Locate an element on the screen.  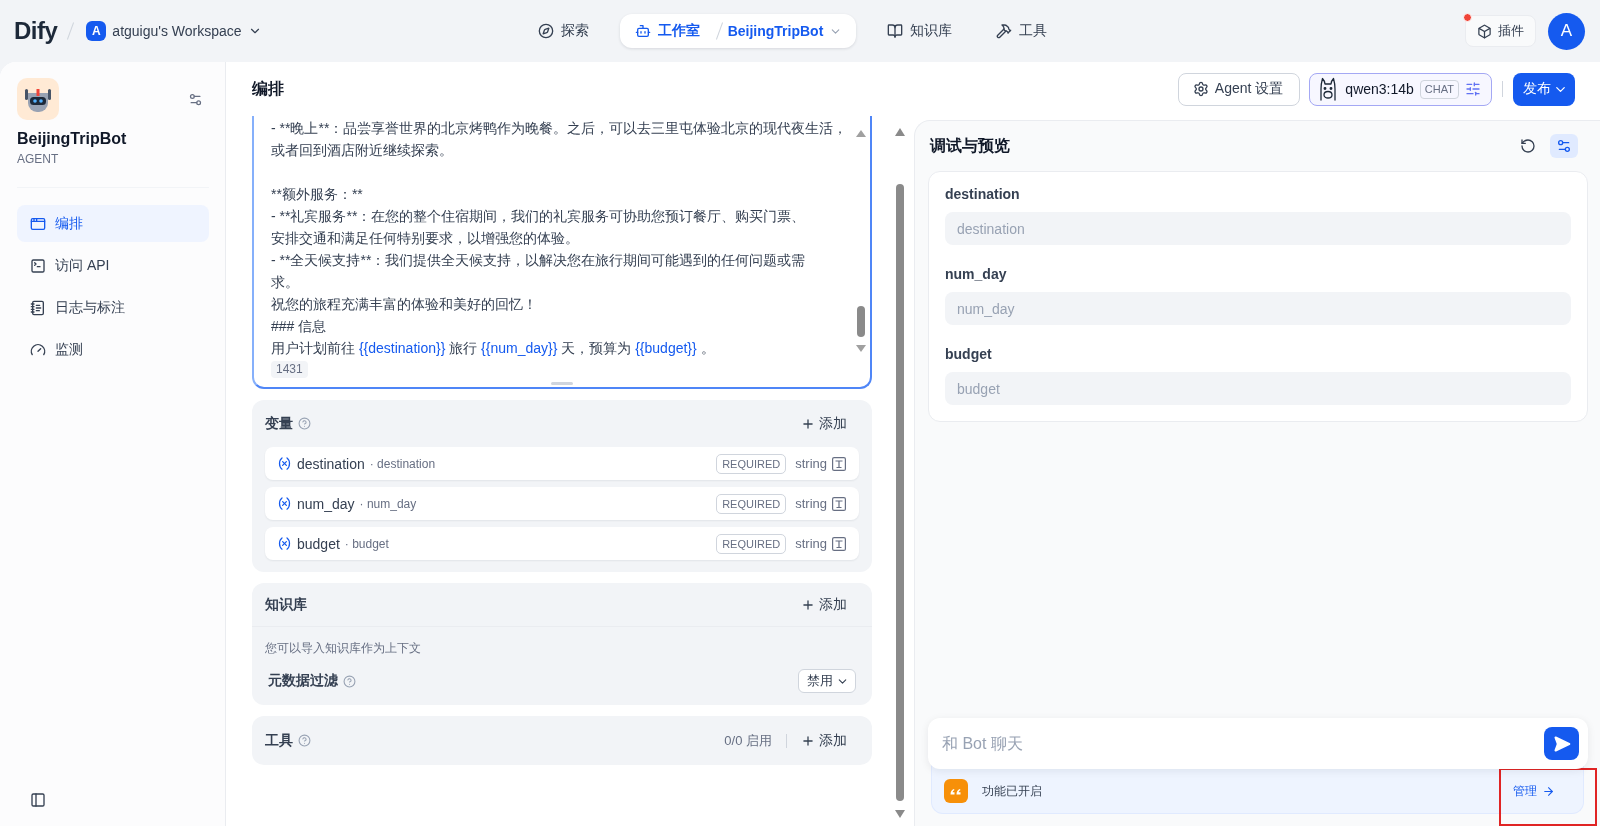
prompt-editor is located at coordinates (562, 252).